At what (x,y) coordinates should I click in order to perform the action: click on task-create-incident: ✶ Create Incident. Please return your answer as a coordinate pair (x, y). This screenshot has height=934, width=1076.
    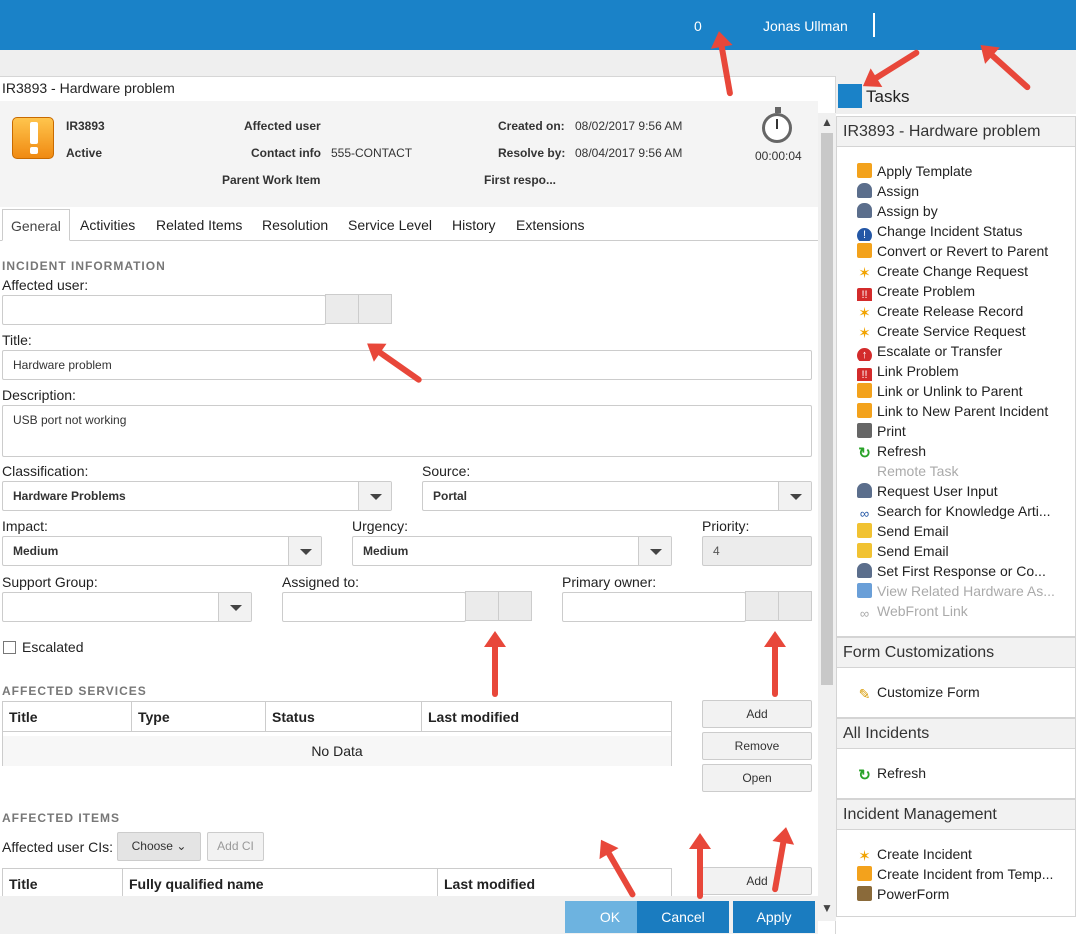
    Looking at the image, I should click on (959, 854).